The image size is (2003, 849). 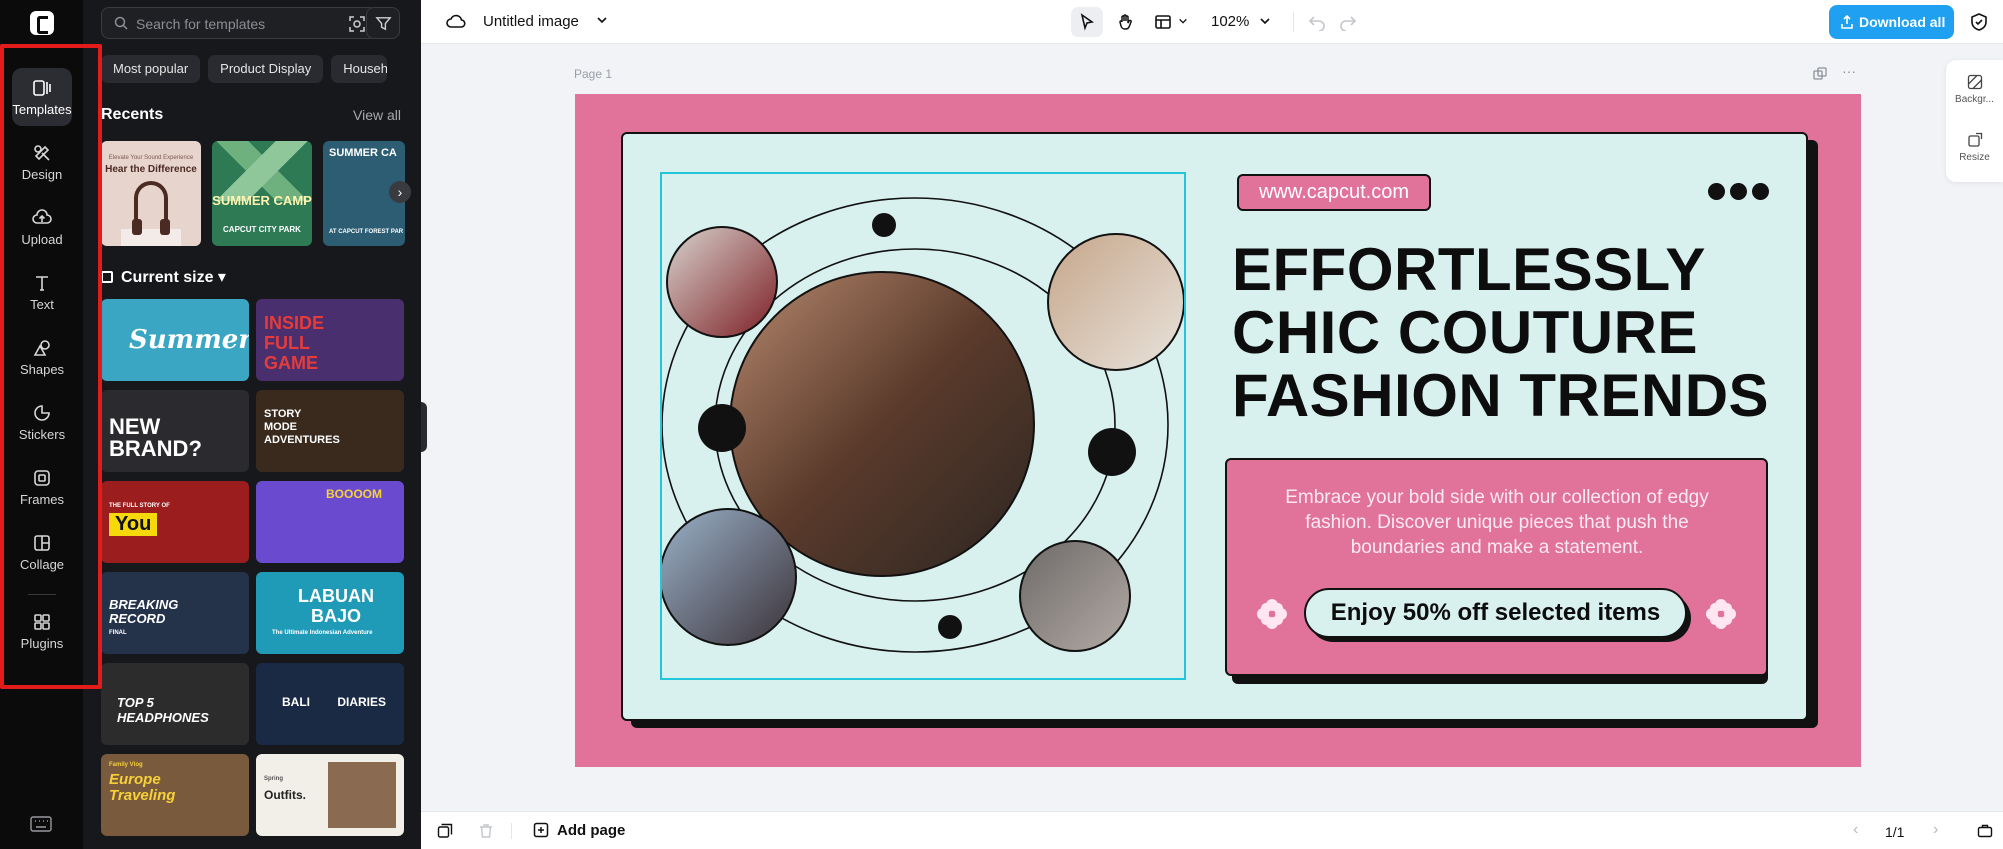 I want to click on template-tile: Family Vlog Europe Traveling, so click(x=175, y=795).